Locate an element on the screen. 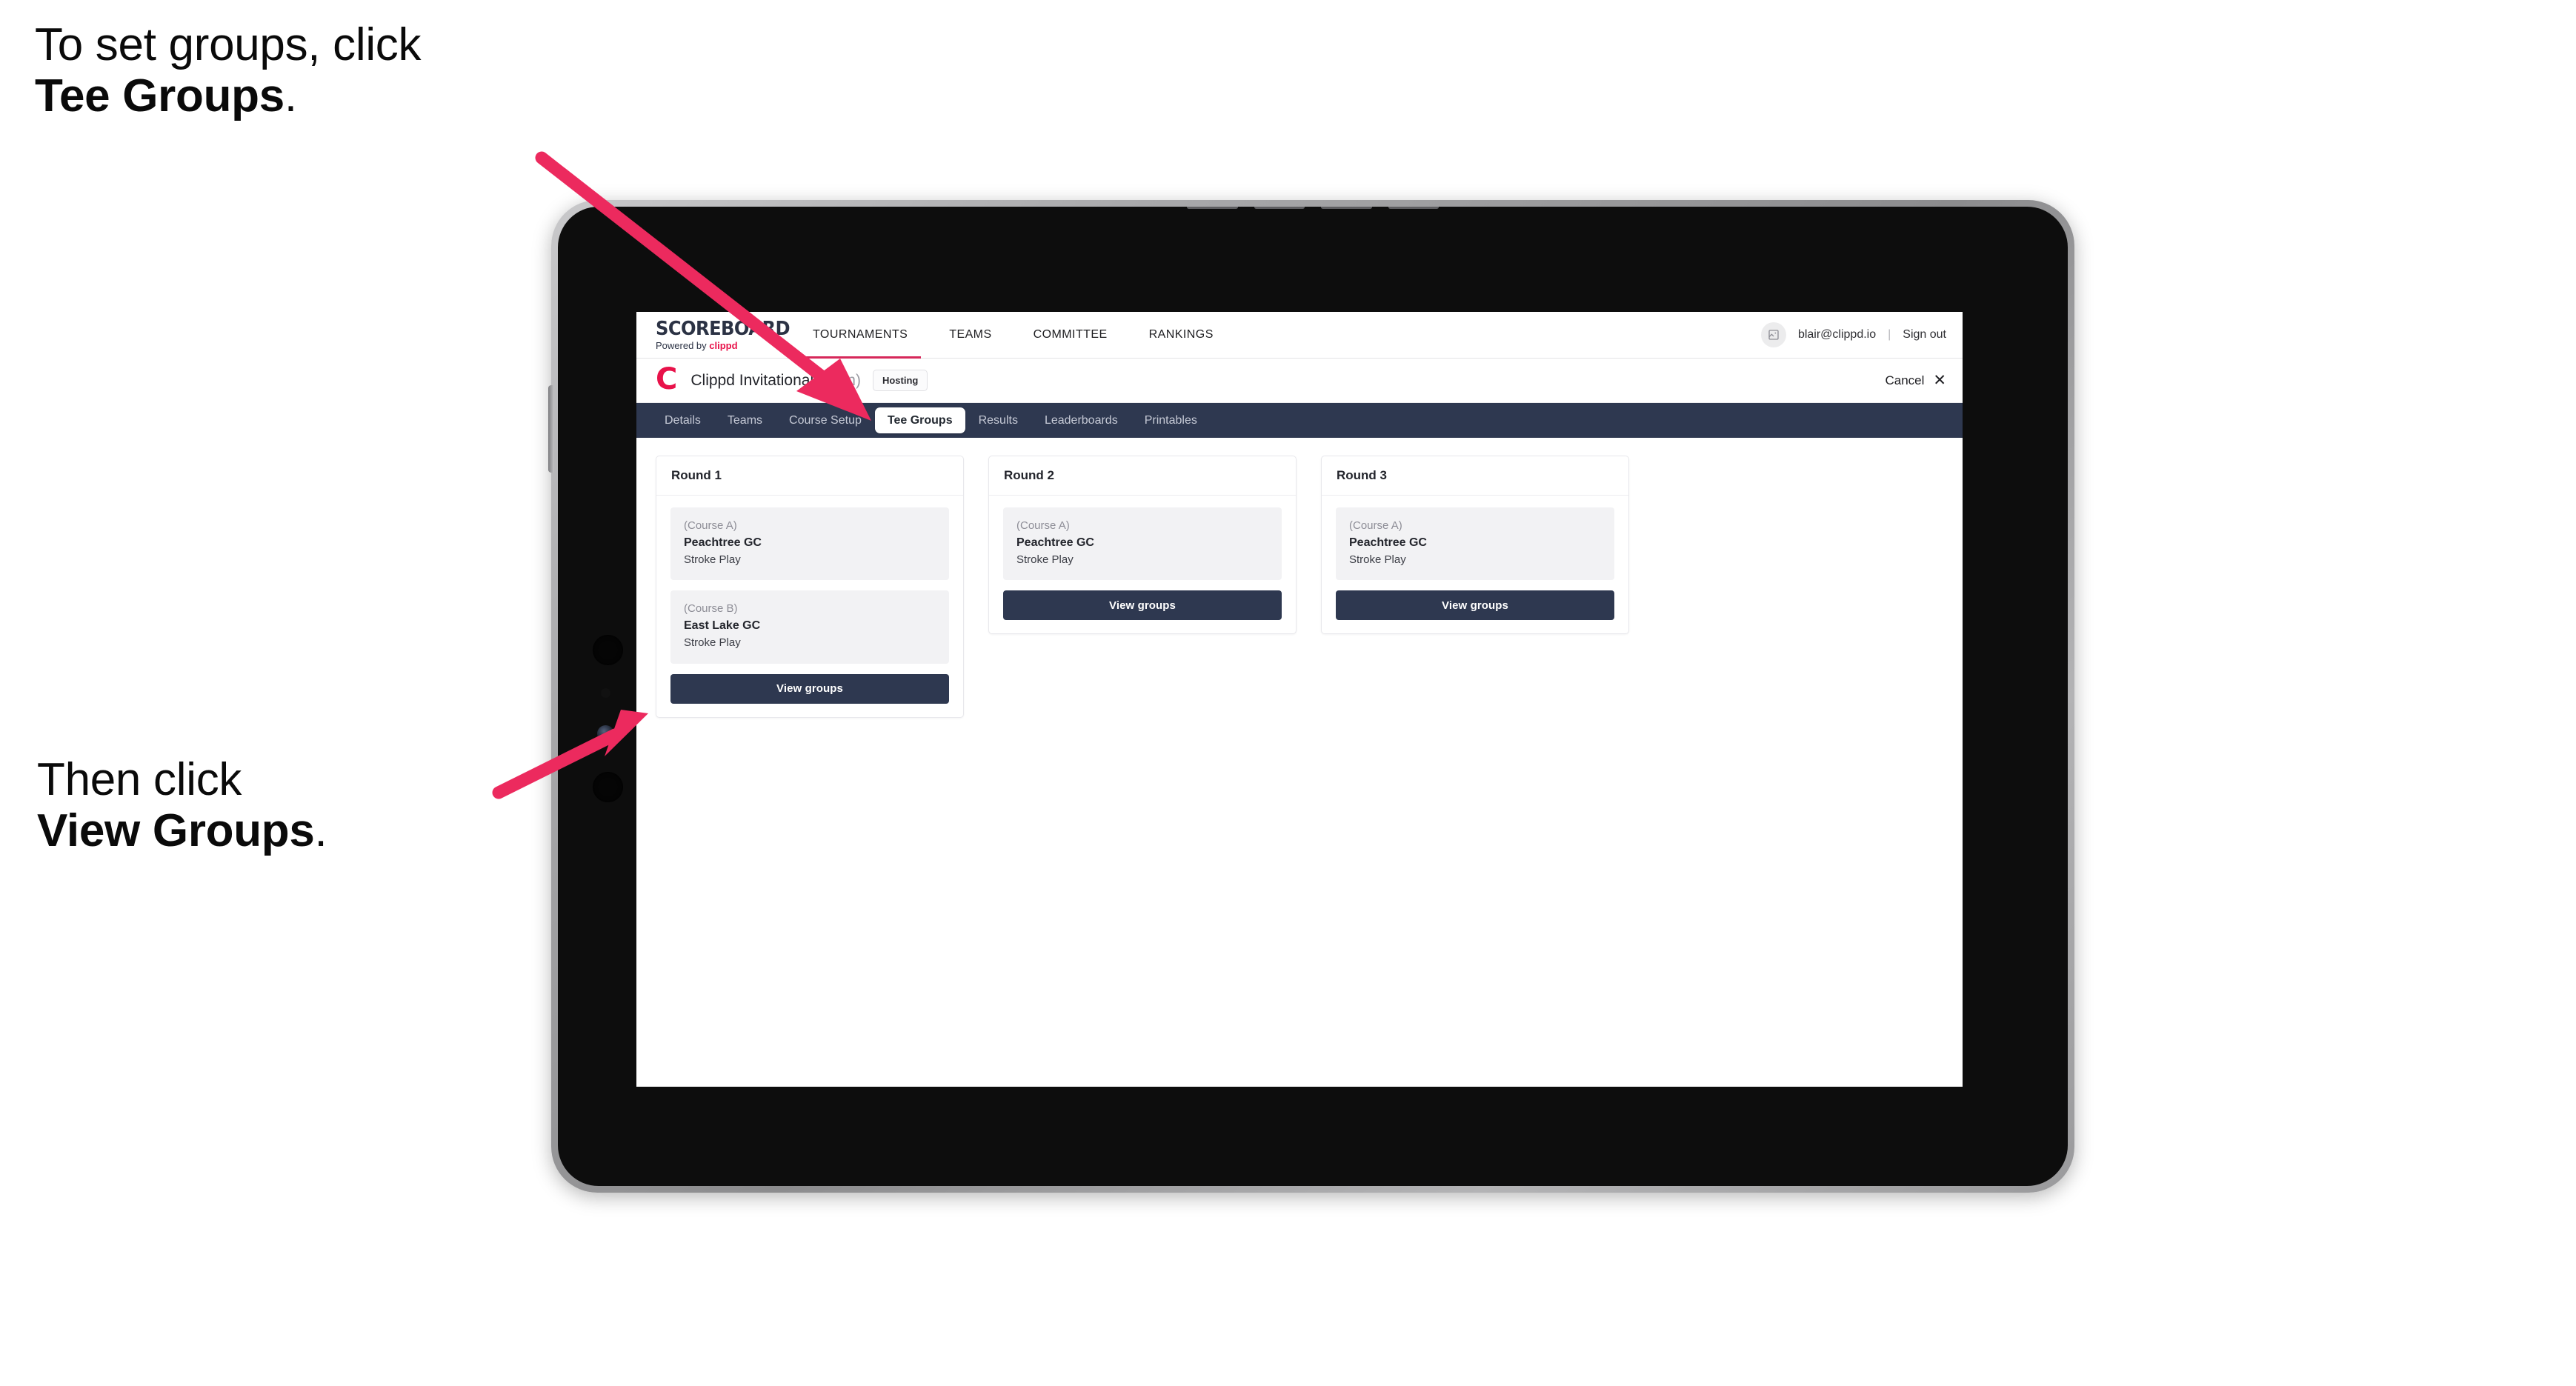 The width and height of the screenshot is (2576, 1386). logo-tagline-prefix: Powered by is located at coordinates (683, 345).